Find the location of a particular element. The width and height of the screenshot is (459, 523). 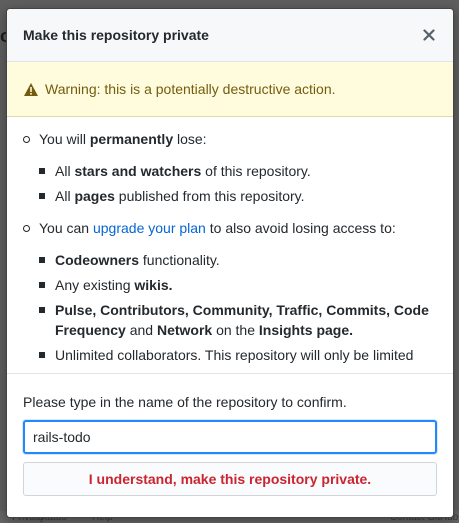

text: to also avoid losing access to: is located at coordinates (300, 228).